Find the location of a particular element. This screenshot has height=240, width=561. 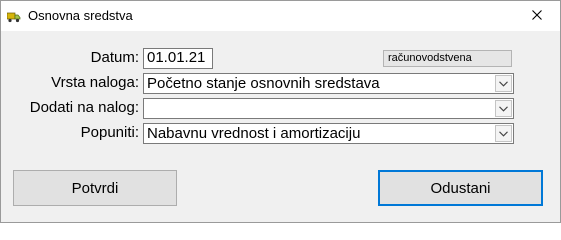

popuniti-select: Nabavnu vrednost i amortizaciju is located at coordinates (328, 133).